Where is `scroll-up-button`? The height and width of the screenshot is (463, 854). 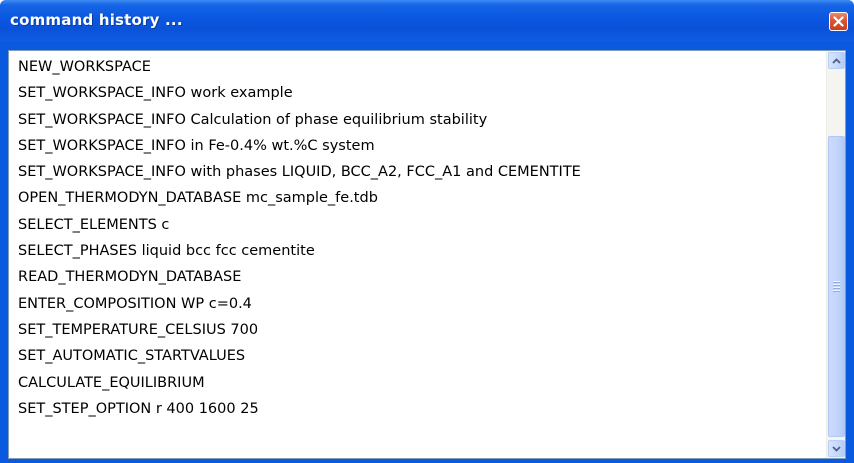 scroll-up-button is located at coordinates (836, 60).